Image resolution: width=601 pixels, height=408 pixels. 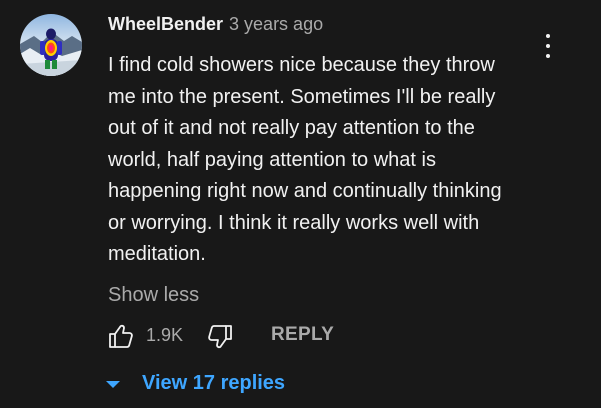 I want to click on comment-header: WheelBender 3 years ago, so click(x=323, y=27).